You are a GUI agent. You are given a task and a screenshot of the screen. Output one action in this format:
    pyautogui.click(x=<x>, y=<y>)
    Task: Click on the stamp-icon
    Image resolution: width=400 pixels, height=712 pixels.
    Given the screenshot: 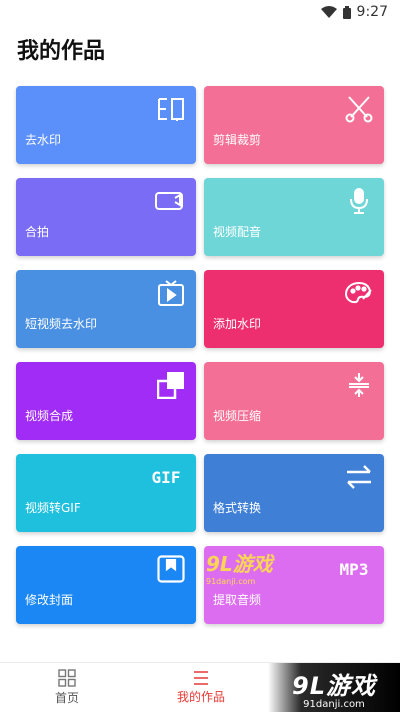 What is the action you would take?
    pyautogui.click(x=171, y=109)
    